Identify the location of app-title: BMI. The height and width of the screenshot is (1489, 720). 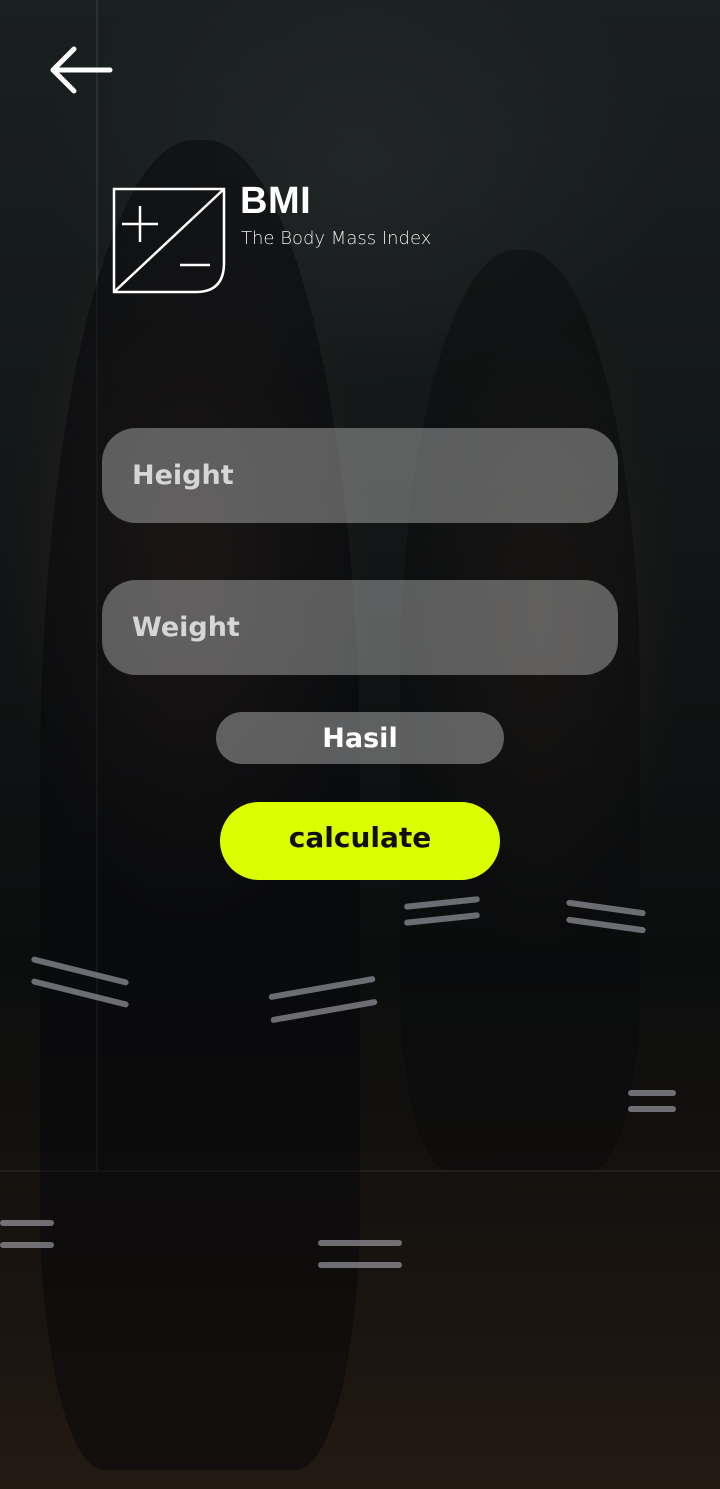
(276, 201).